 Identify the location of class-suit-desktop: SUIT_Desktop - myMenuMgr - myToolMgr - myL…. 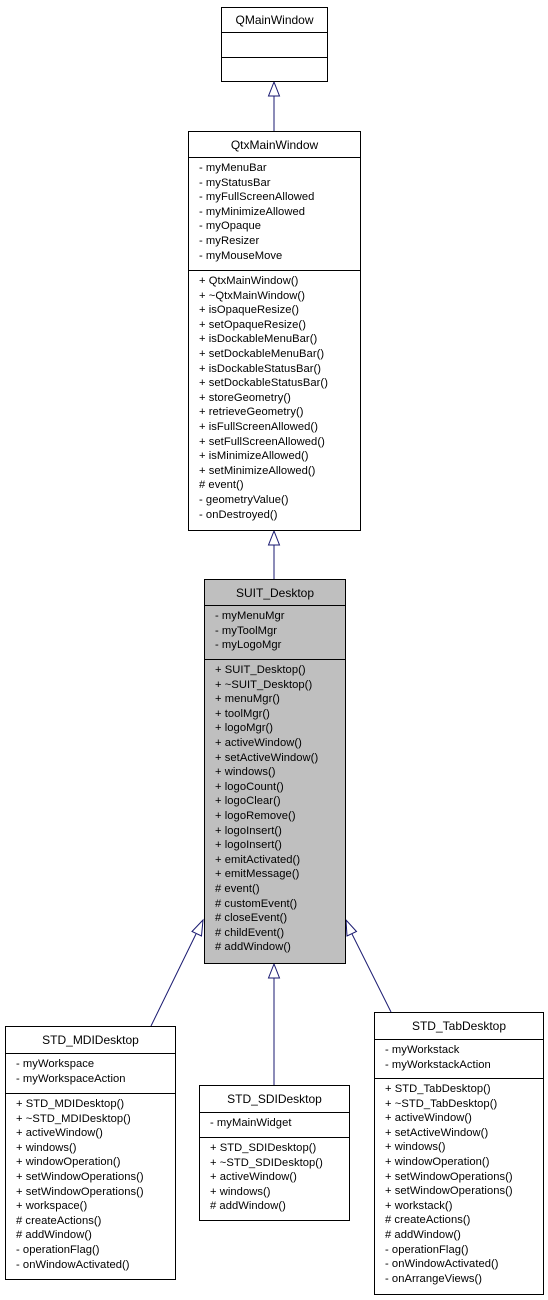
(275, 771).